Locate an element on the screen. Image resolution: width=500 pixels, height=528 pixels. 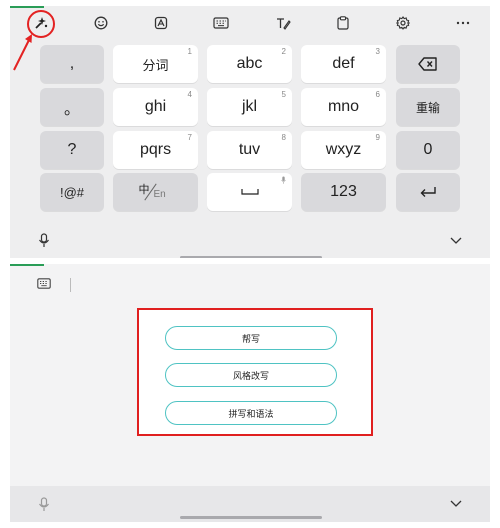
key-label: ghi is located at coordinates (155, 106).